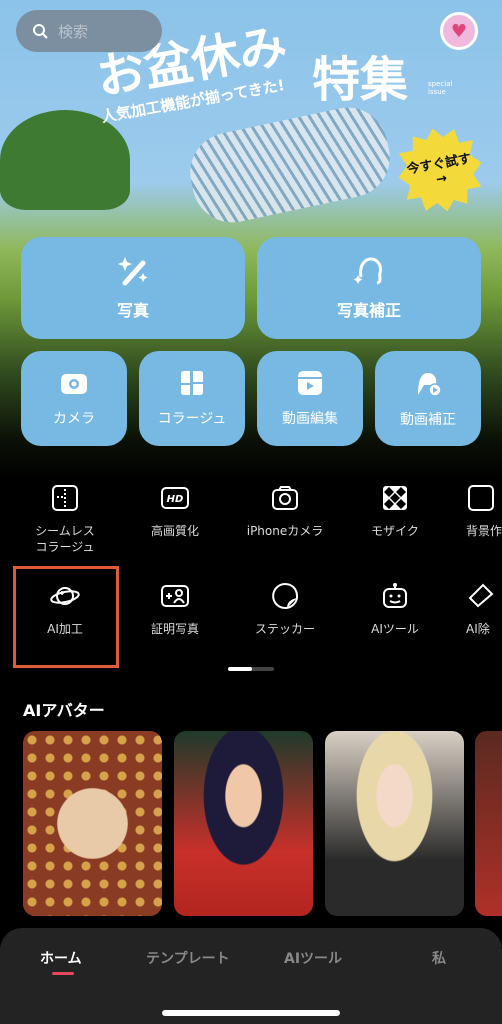 This screenshot has height=1024, width=502. I want to click on tool-label: シームレス コラージュ, so click(65, 539).